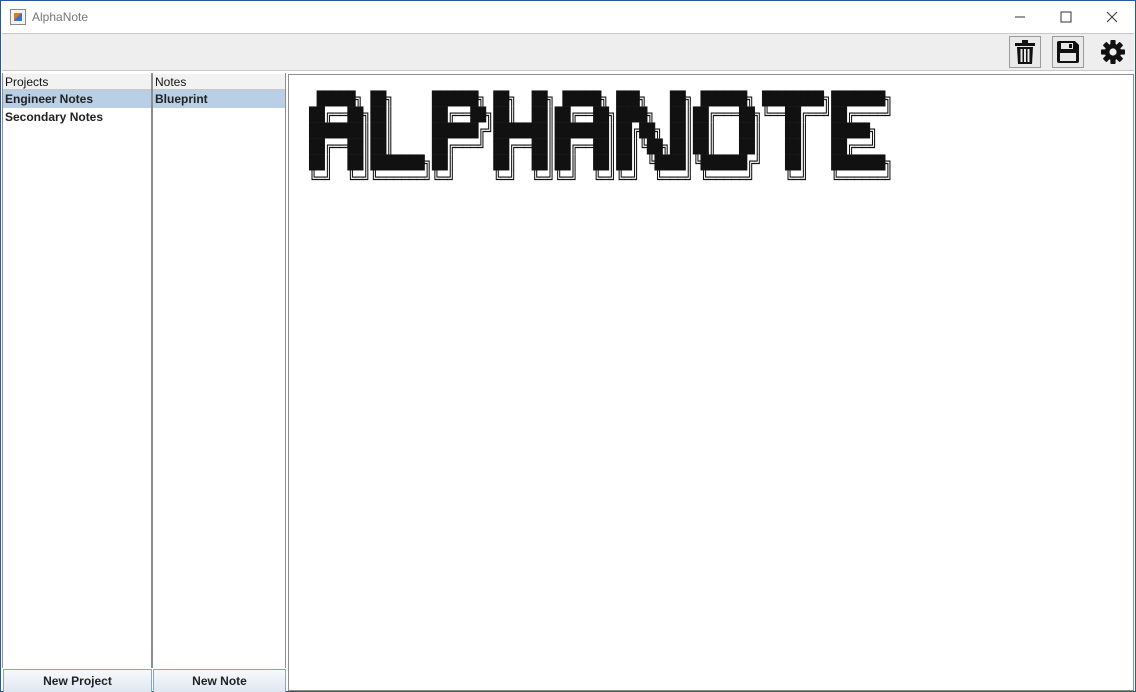 This screenshot has width=1136, height=692. I want to click on notes-header: Notes, so click(219, 82).